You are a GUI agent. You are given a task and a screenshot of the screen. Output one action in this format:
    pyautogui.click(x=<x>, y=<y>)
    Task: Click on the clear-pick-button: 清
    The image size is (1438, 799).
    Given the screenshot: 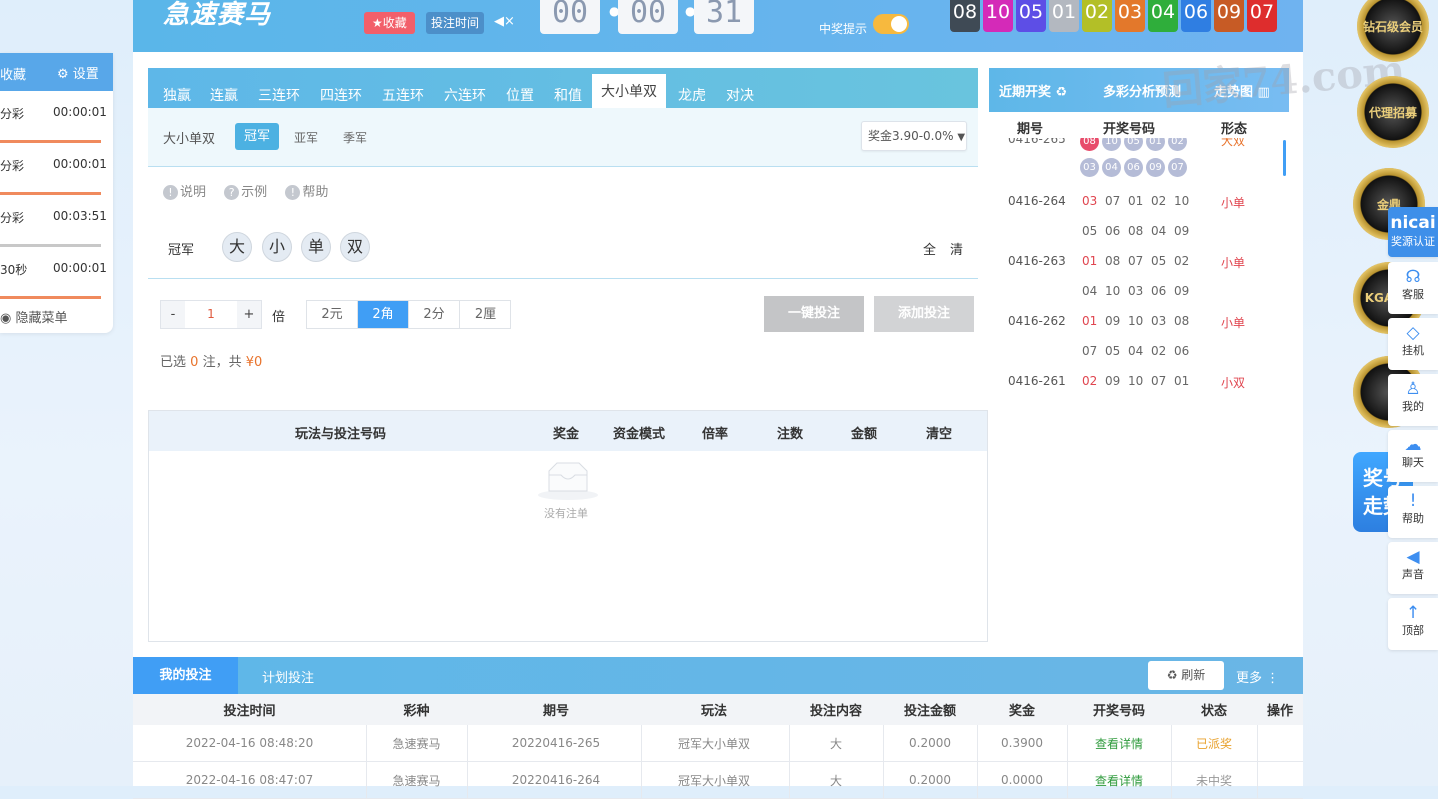 What is the action you would take?
    pyautogui.click(x=956, y=248)
    